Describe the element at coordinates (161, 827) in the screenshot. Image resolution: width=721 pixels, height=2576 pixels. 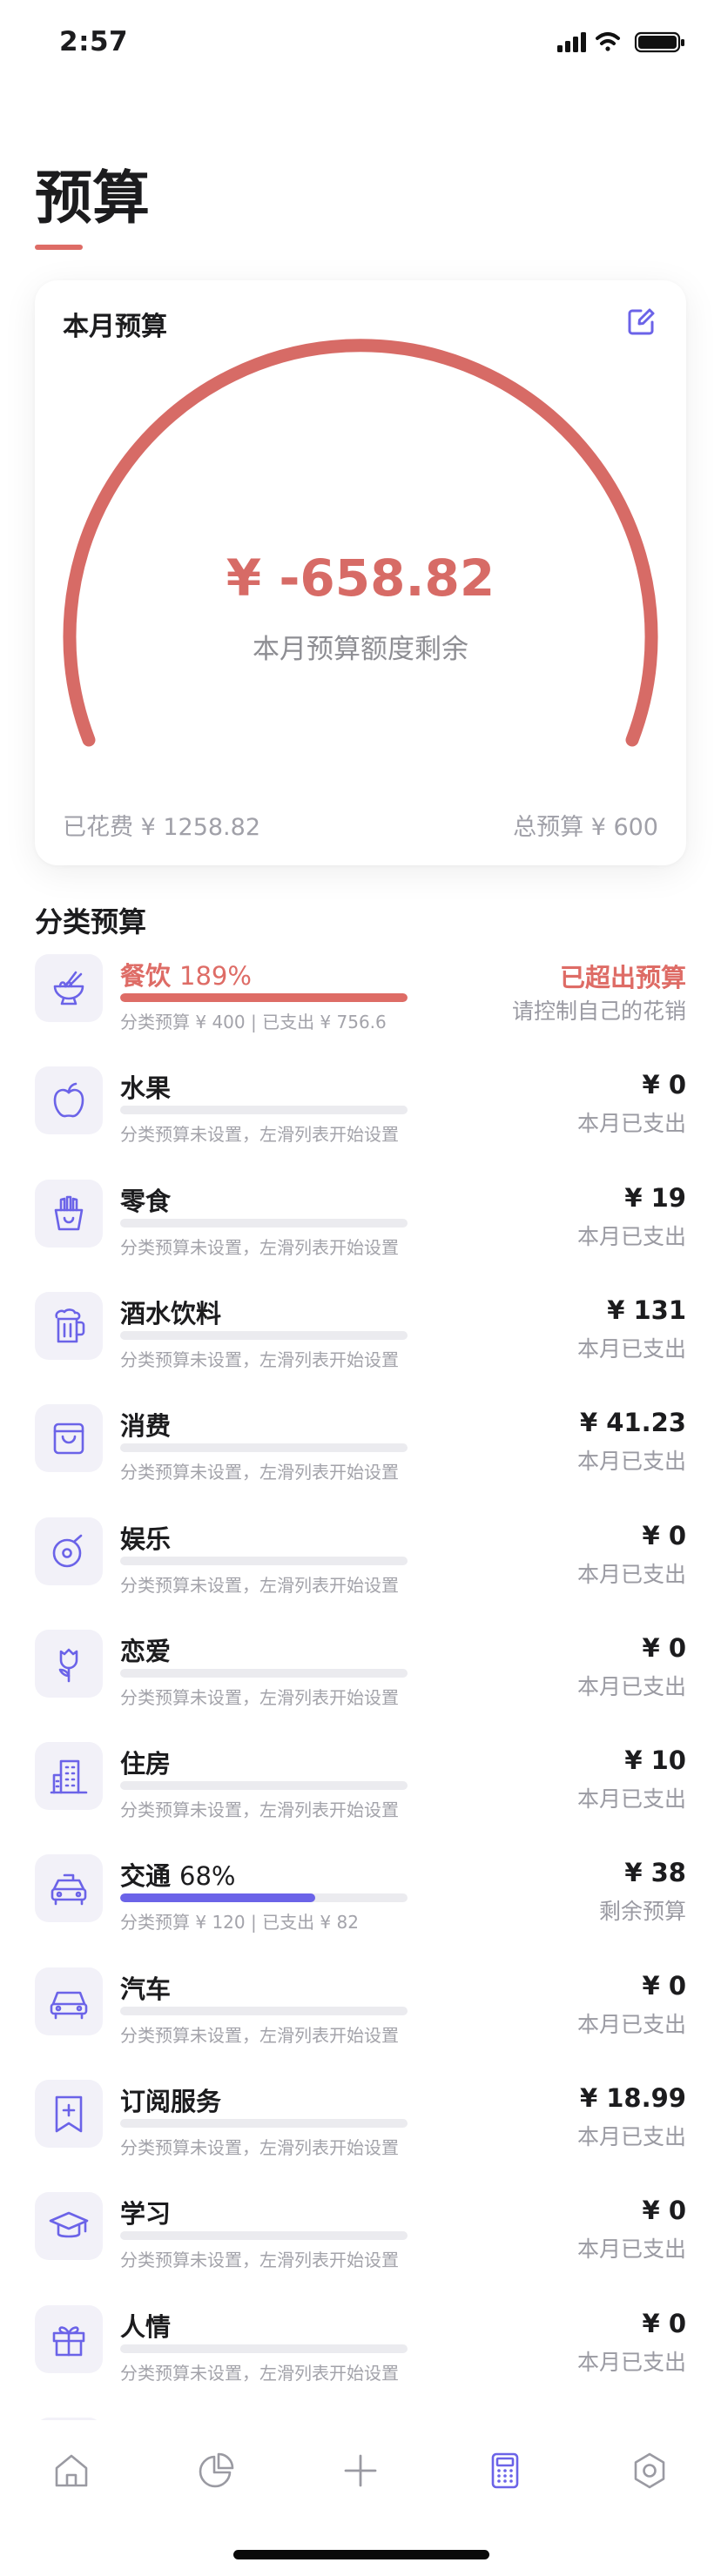
I see `spent-text: 已花费 ¥ 1258.82` at that location.